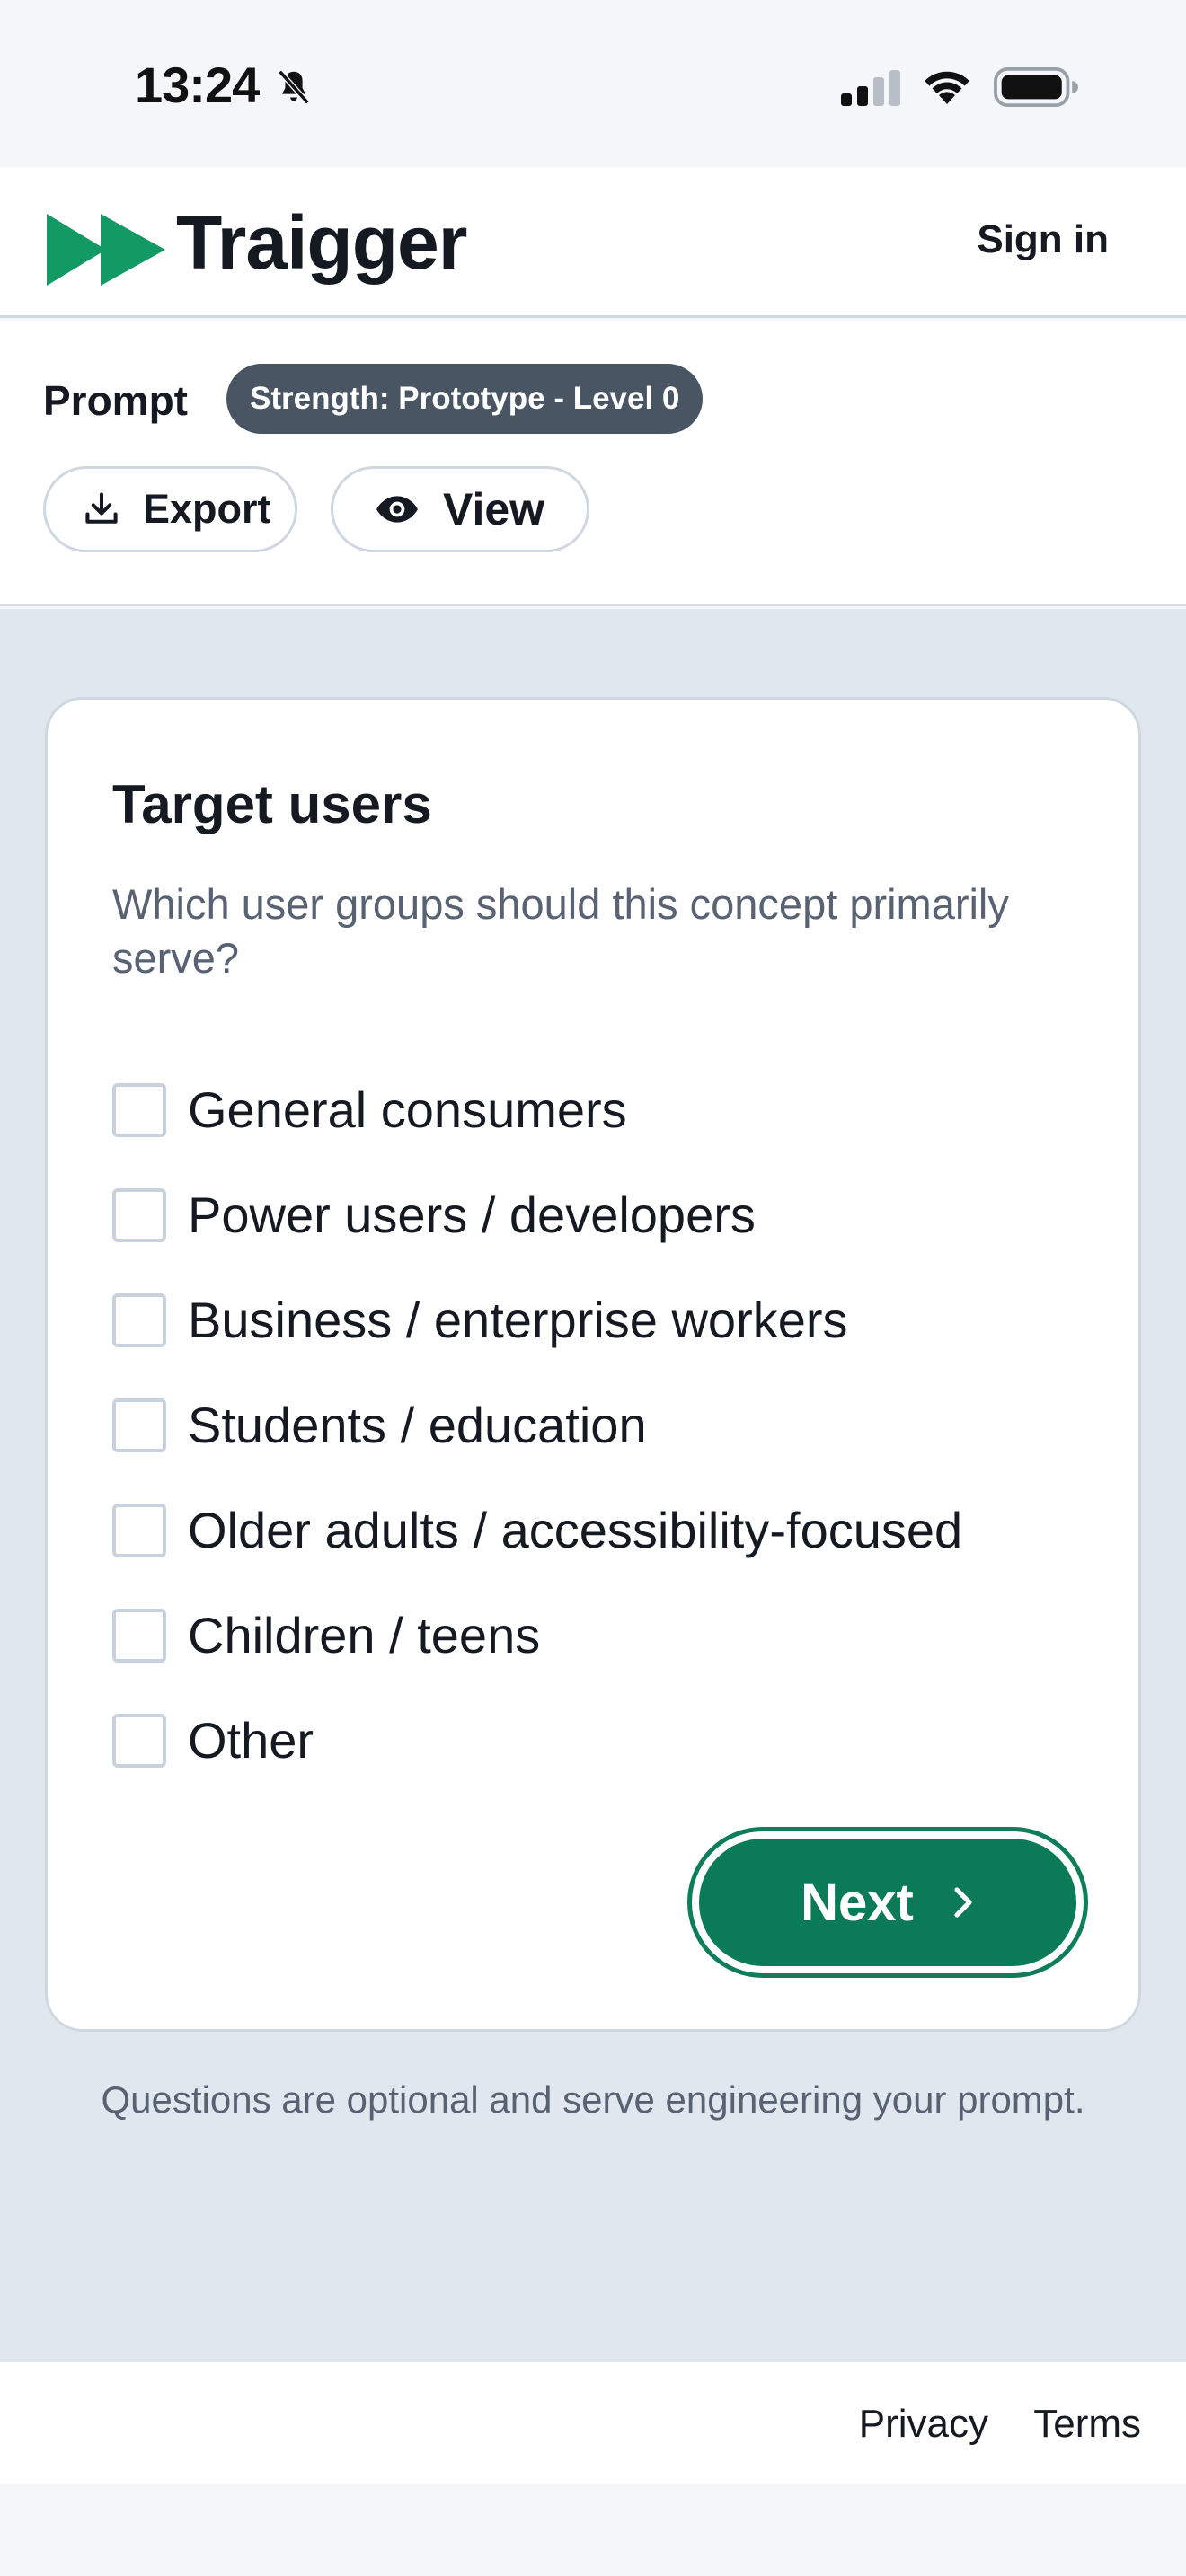 Image resolution: width=1186 pixels, height=2576 pixels. I want to click on option-power-users: Power users / developers, so click(537, 1214).